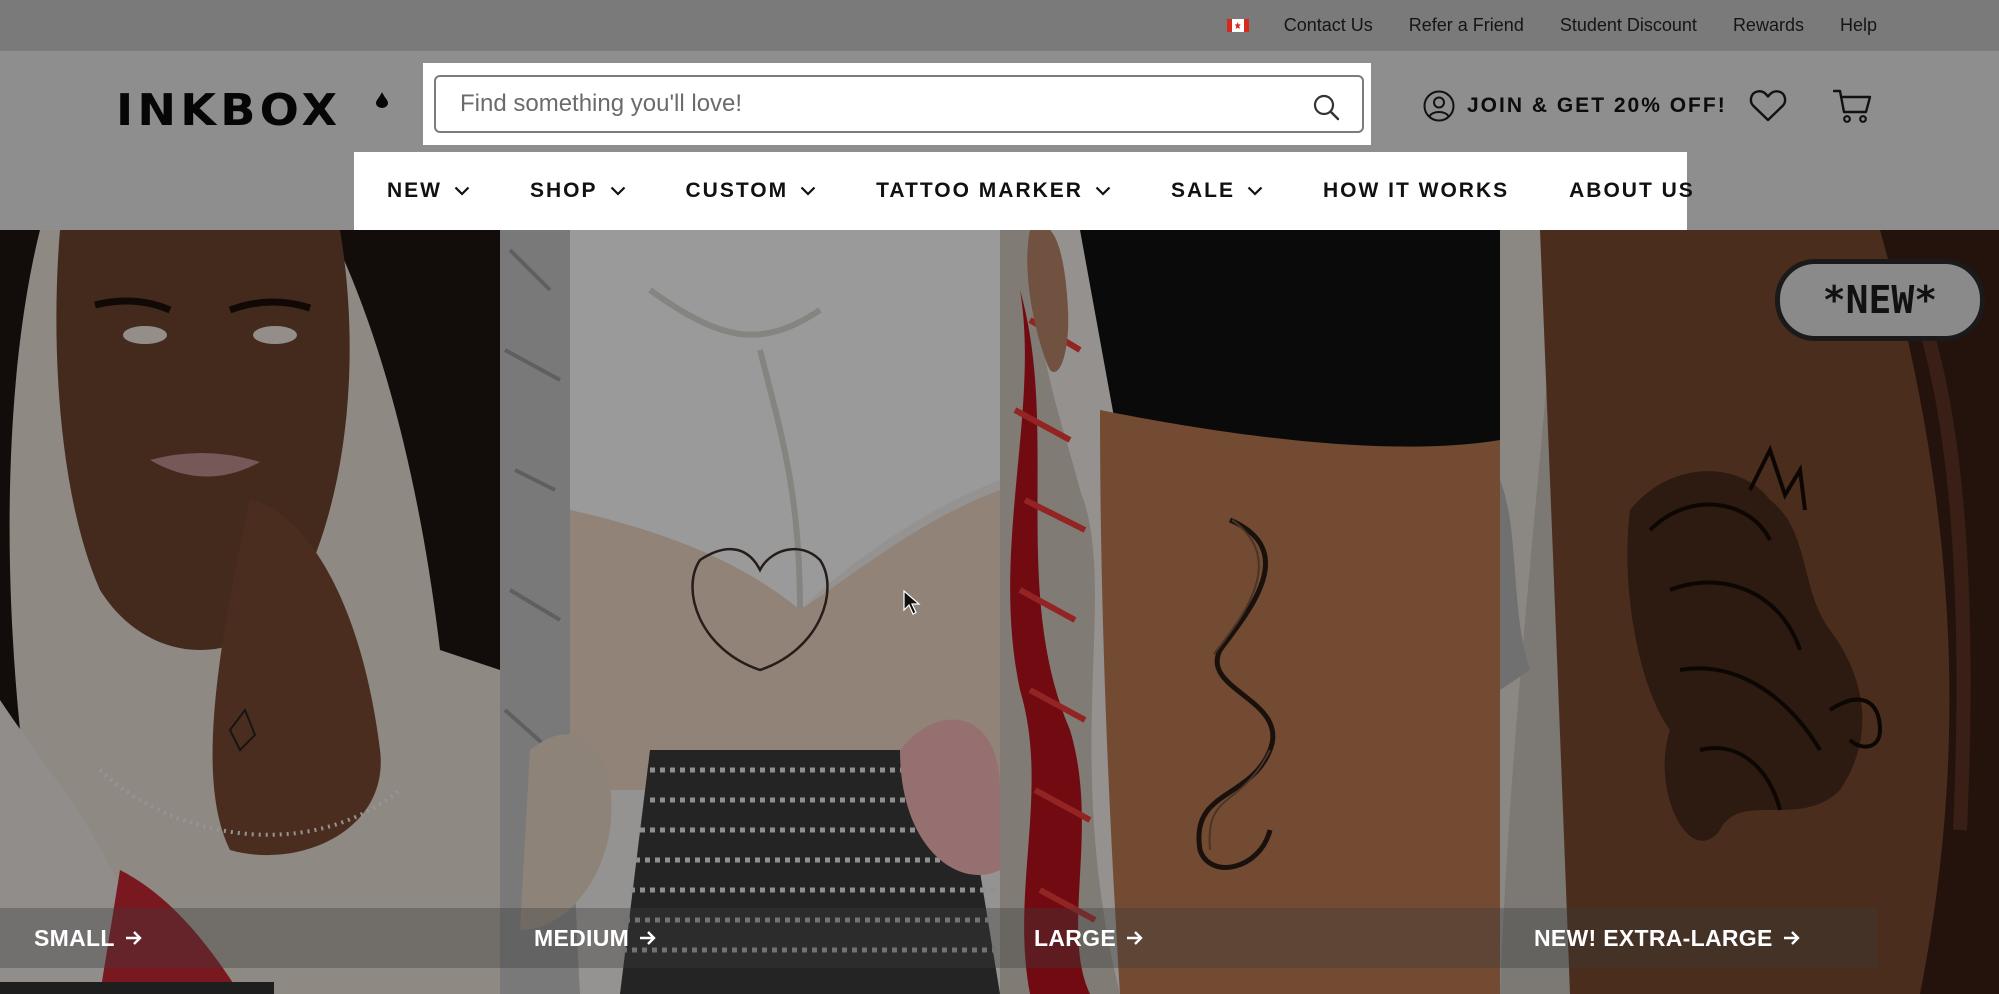  I want to click on shop-medium-link: MEDIUM, so click(750, 938).